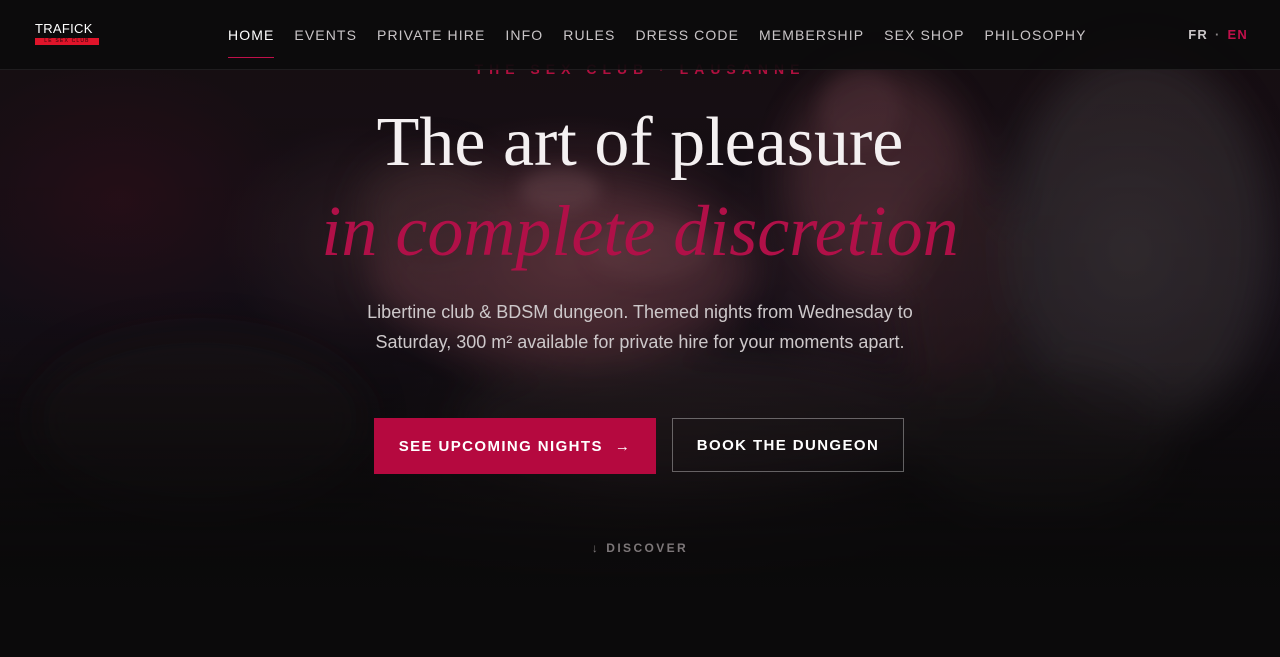 Image resolution: width=1280 pixels, height=657 pixels. I want to click on nav-item-sex-shop: SEX SHOP, so click(924, 35).